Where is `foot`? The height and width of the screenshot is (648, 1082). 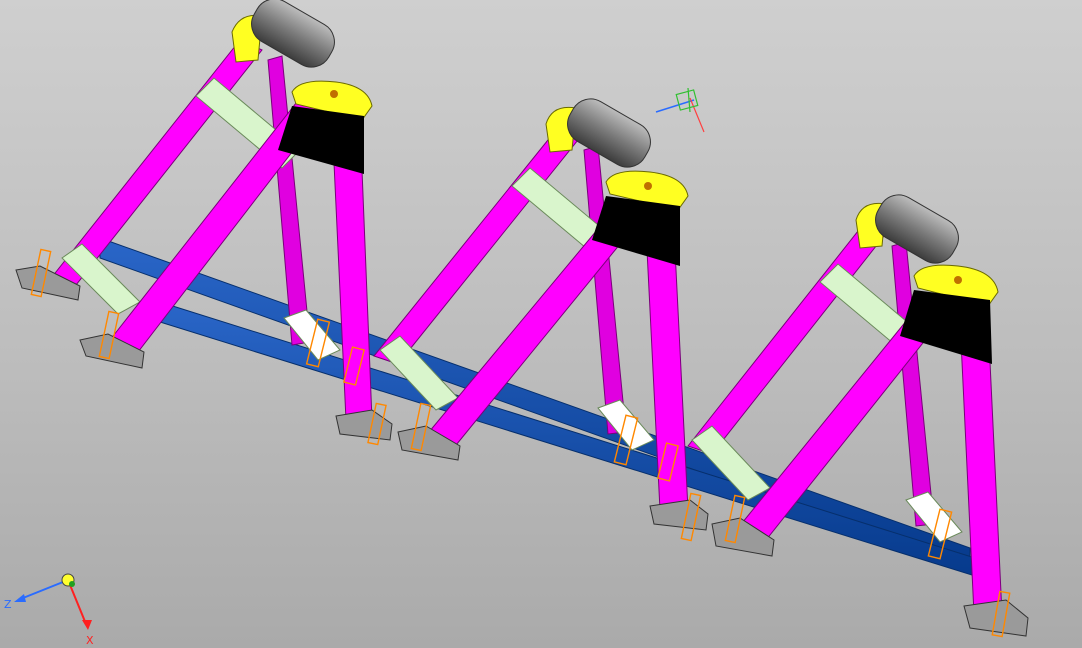
foot is located at coordinates (996, 618).